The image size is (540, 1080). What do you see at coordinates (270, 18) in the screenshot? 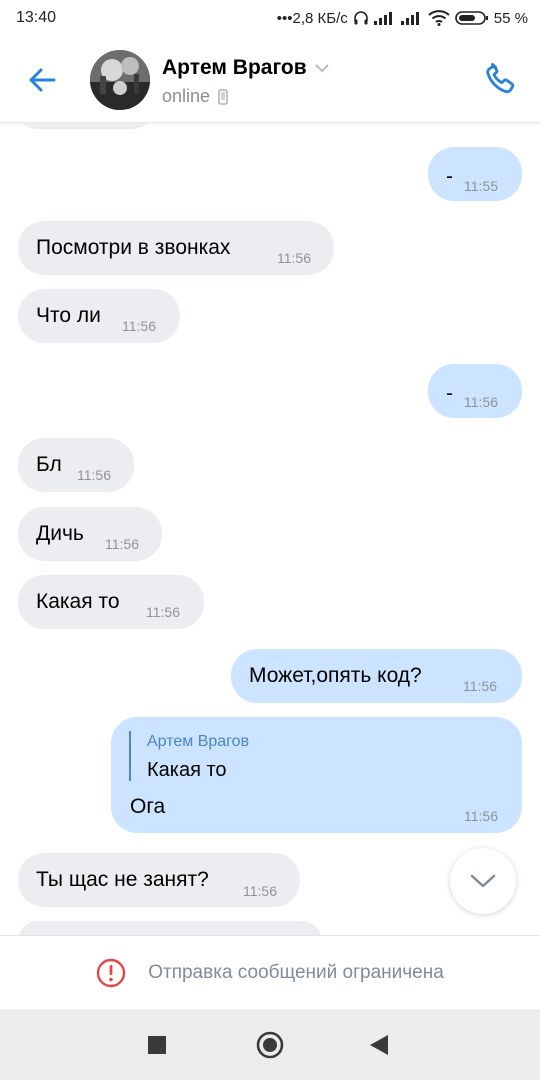
I see `status-bar: 13:40 •••2,8 КБ/с 55 %` at bounding box center [270, 18].